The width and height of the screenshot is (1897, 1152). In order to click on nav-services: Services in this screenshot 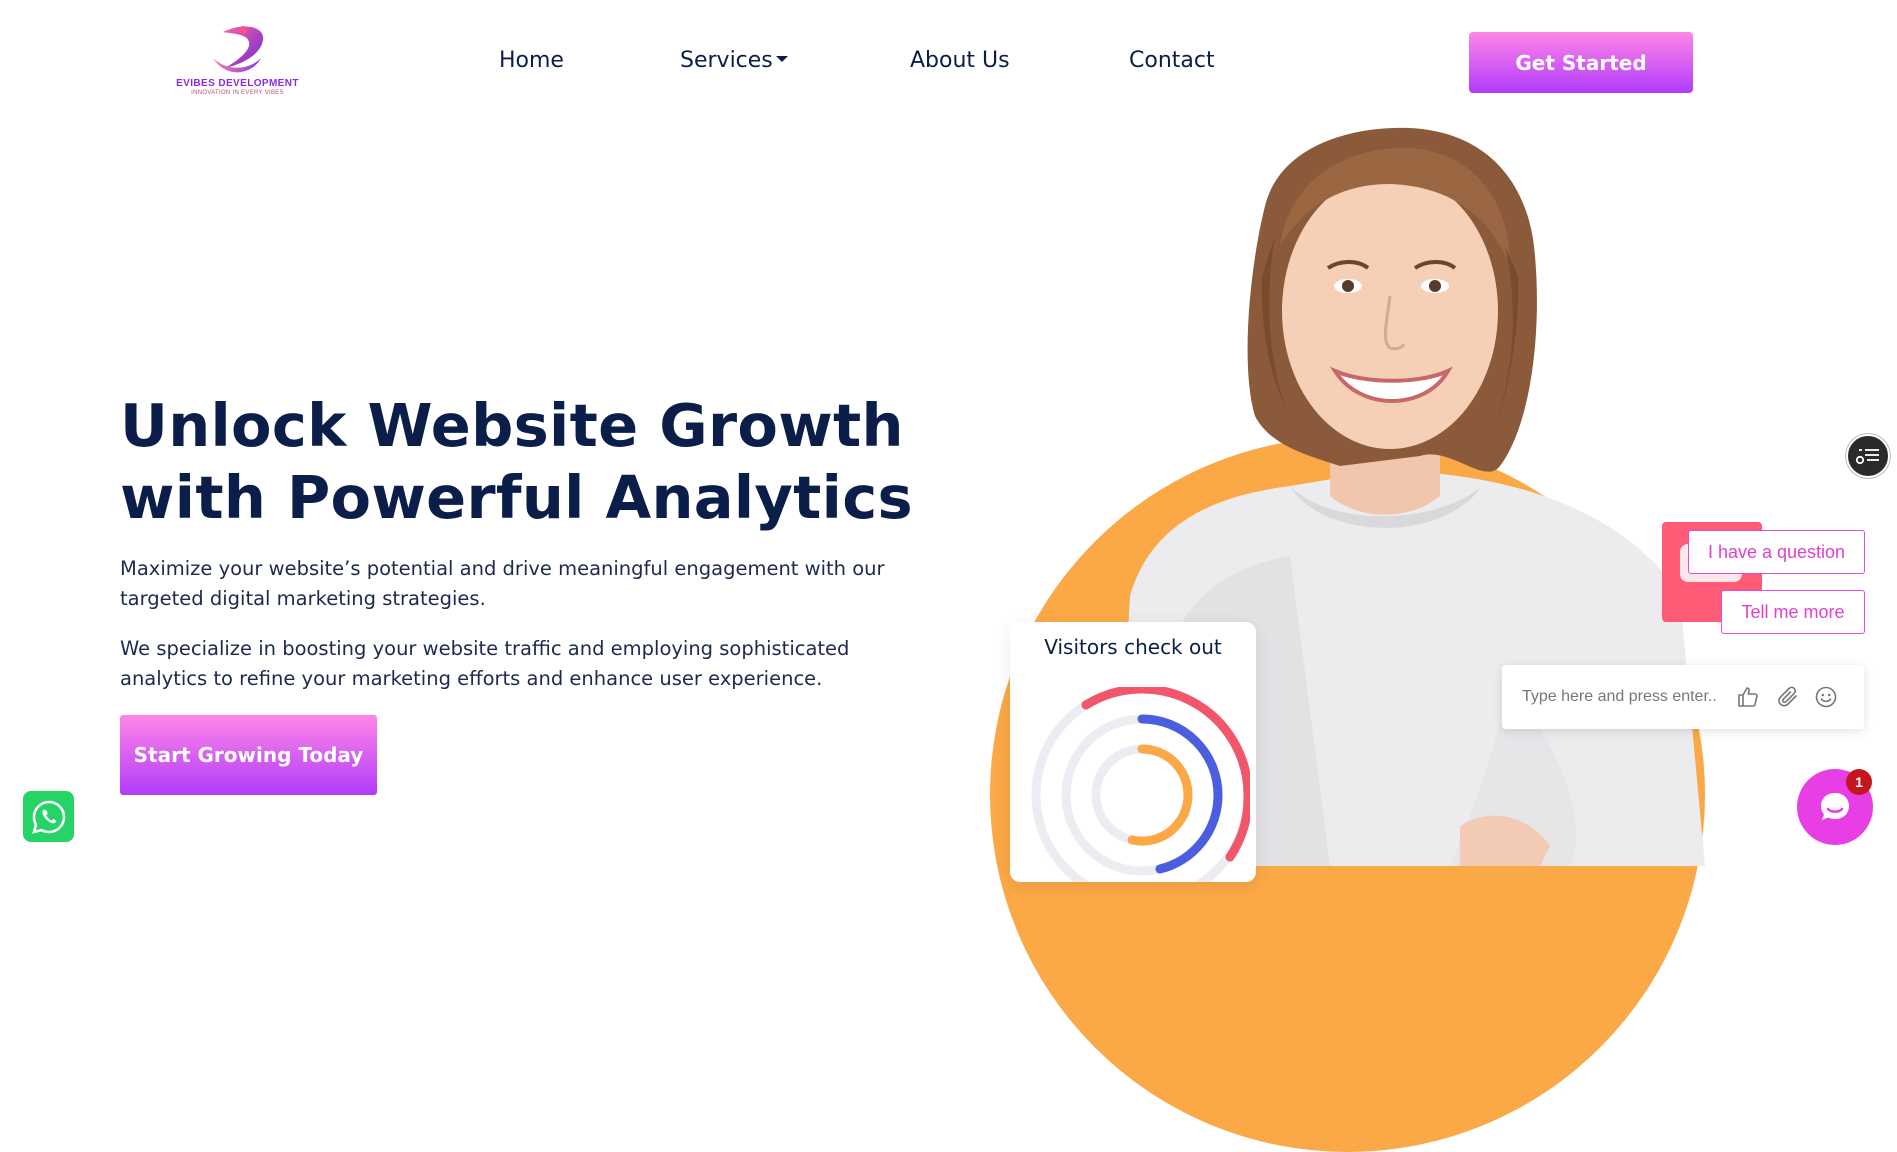, I will do `click(734, 60)`.